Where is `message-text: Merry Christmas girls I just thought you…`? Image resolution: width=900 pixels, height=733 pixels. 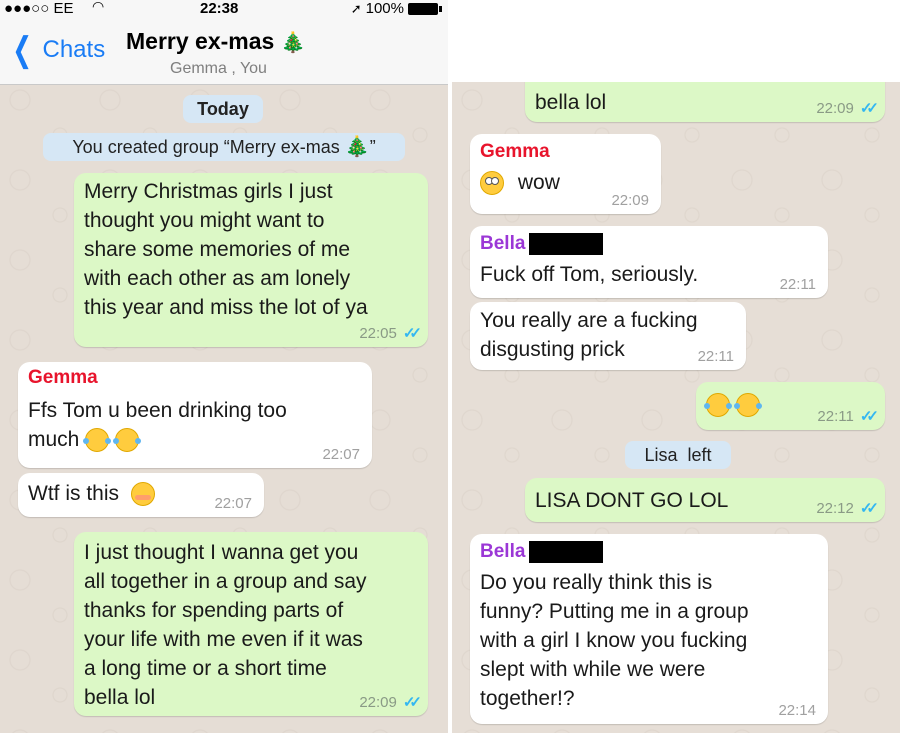
message-text: Merry Christmas girls I just thought you… is located at coordinates (226, 249).